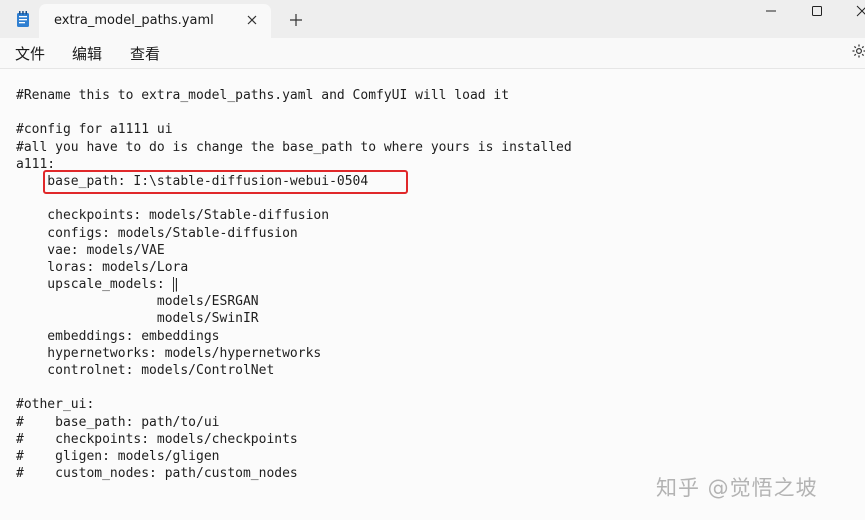  I want to click on code-line: upscale_models: |, so click(98, 285).